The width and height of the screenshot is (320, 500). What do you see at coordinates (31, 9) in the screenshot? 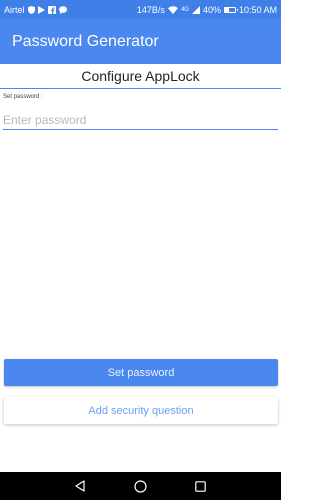
I see `shield-icon` at bounding box center [31, 9].